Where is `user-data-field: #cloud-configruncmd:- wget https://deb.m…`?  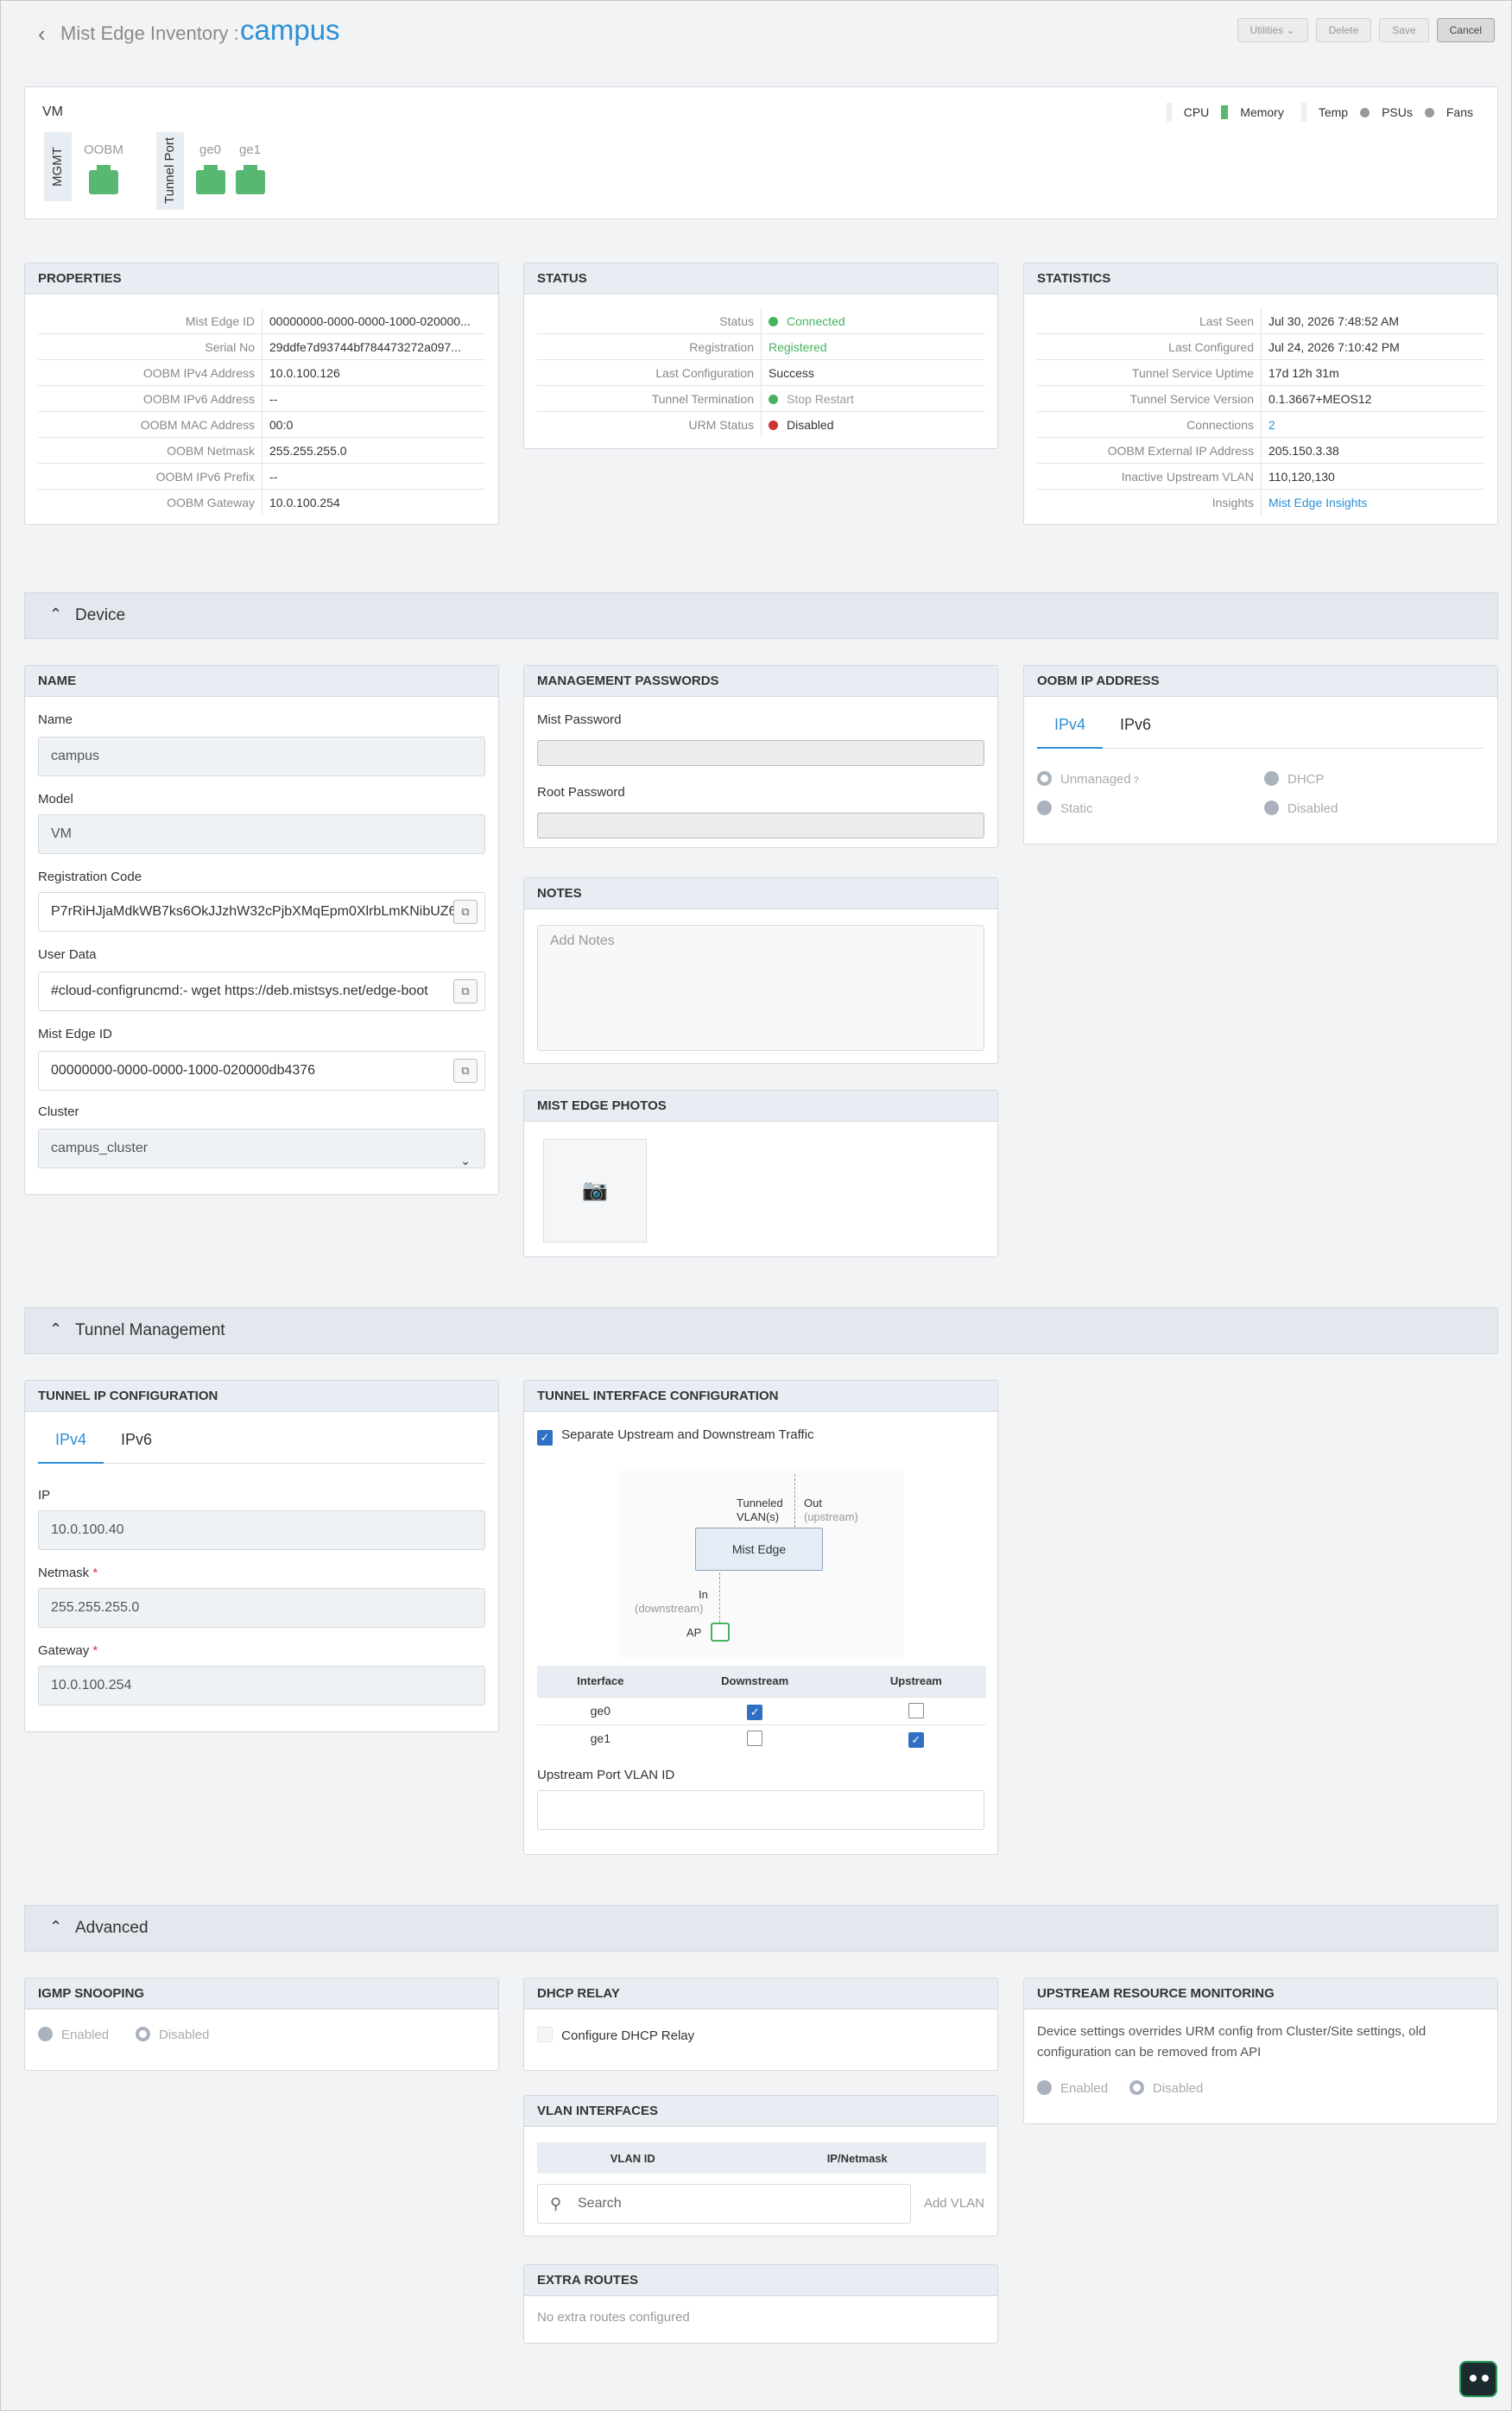
user-data-field: #cloud-configruncmd:- wget https://deb.m… is located at coordinates (261, 991).